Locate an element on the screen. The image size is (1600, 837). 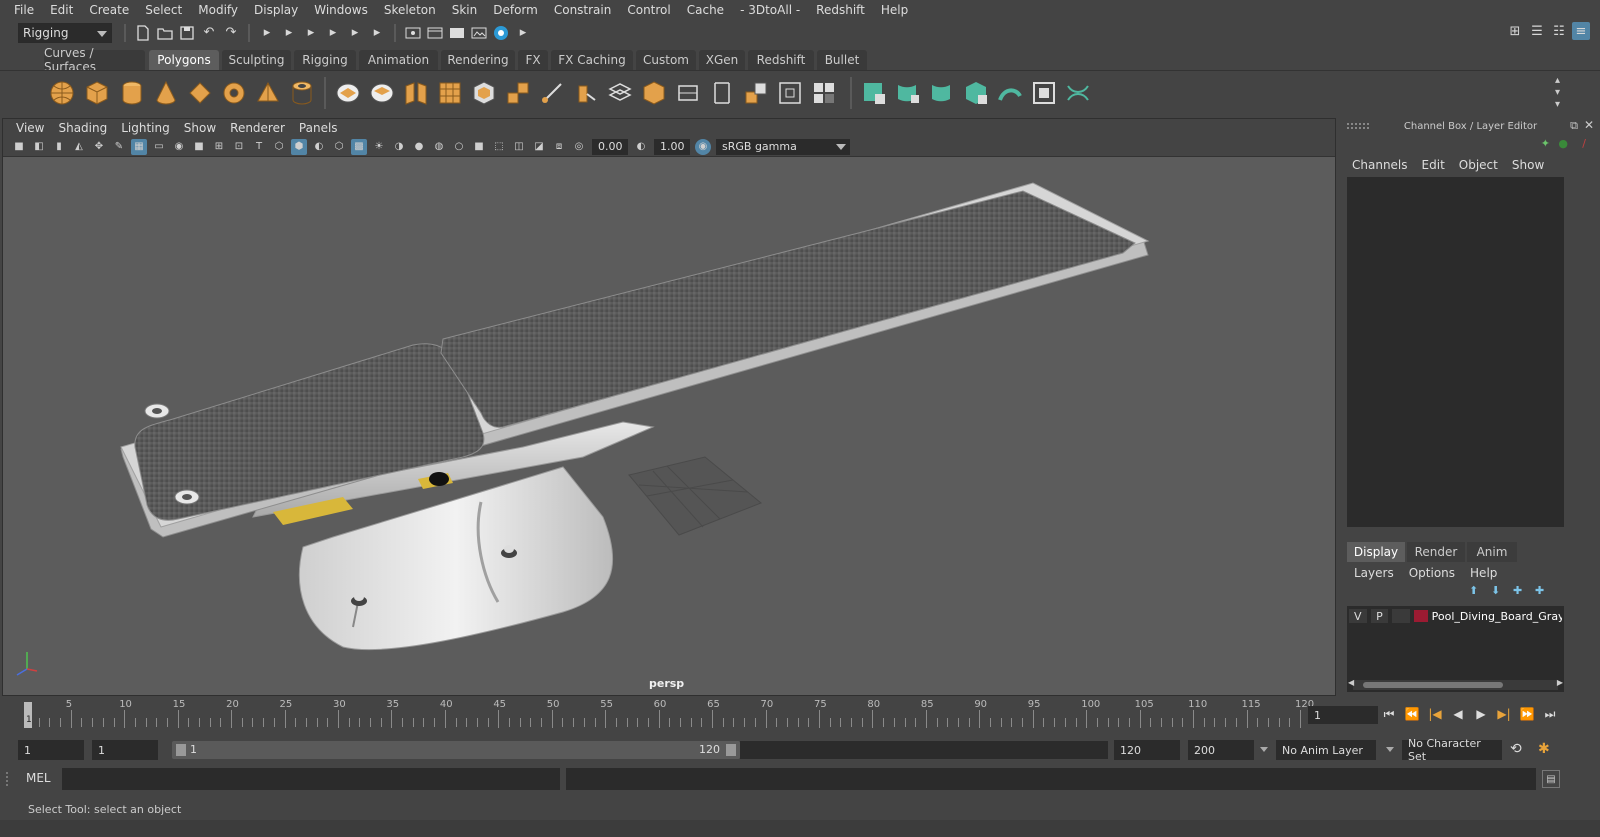
select-component-icon: ▸ is located at coordinates (311, 33).